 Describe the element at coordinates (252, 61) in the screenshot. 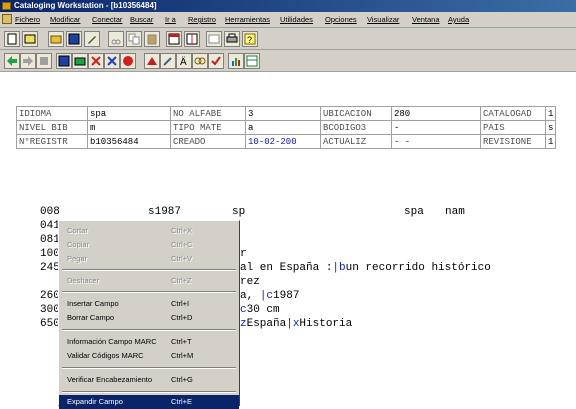

I see `table-icon` at that location.